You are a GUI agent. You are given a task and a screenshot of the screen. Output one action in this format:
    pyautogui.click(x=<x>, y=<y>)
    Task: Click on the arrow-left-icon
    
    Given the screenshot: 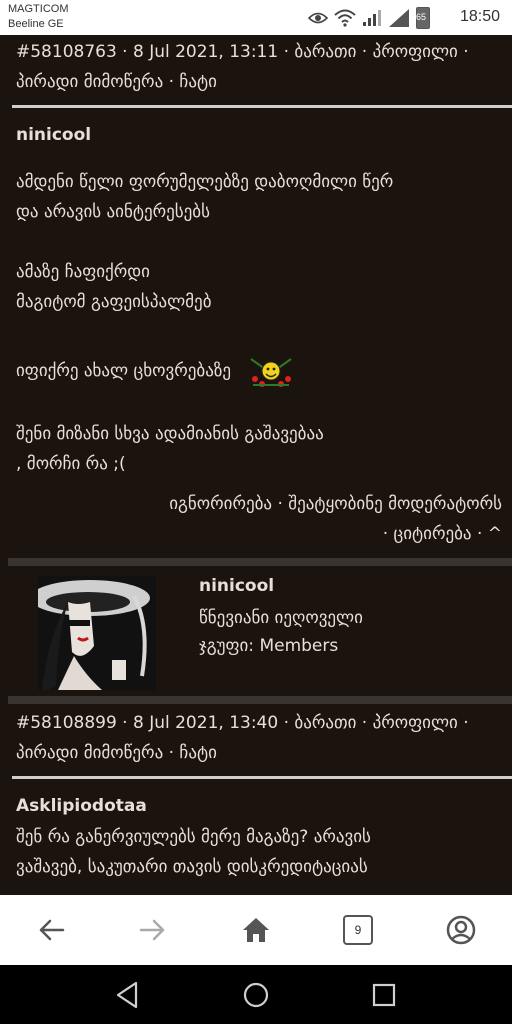 What is the action you would take?
    pyautogui.click(x=52, y=930)
    